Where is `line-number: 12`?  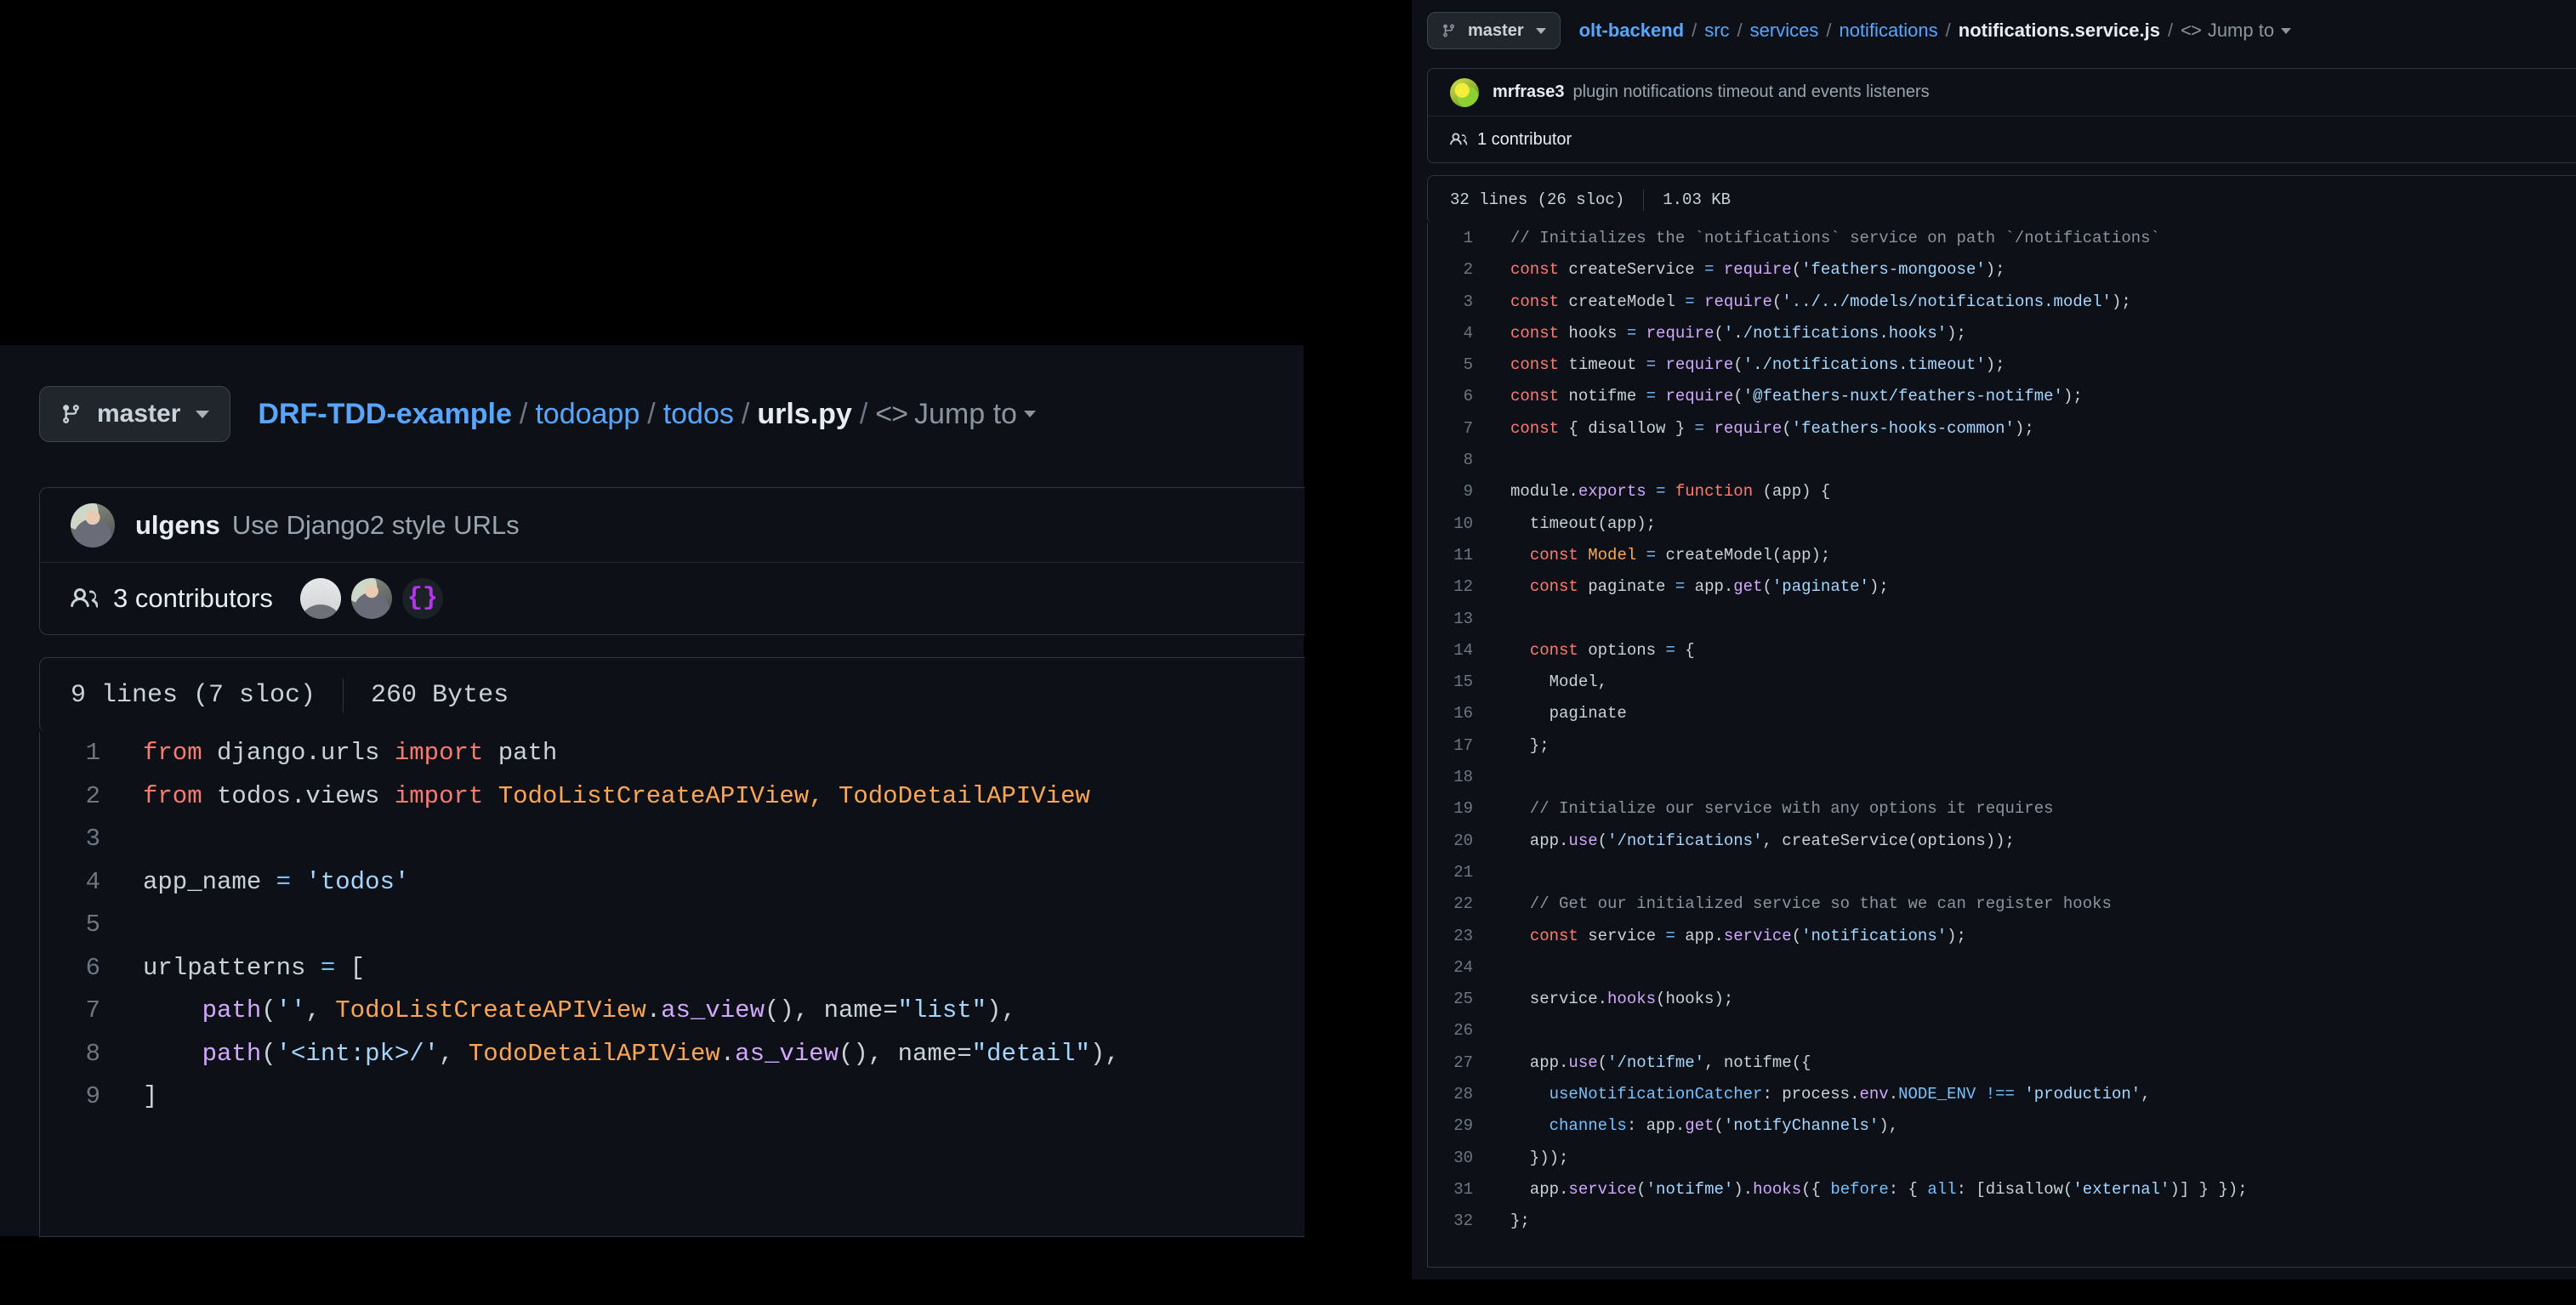 line-number: 12 is located at coordinates (1460, 587).